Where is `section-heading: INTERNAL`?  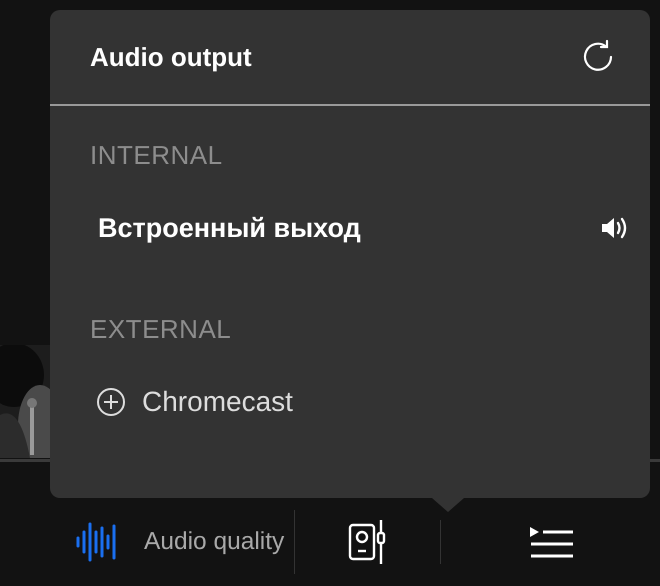 section-heading: INTERNAL is located at coordinates (156, 155).